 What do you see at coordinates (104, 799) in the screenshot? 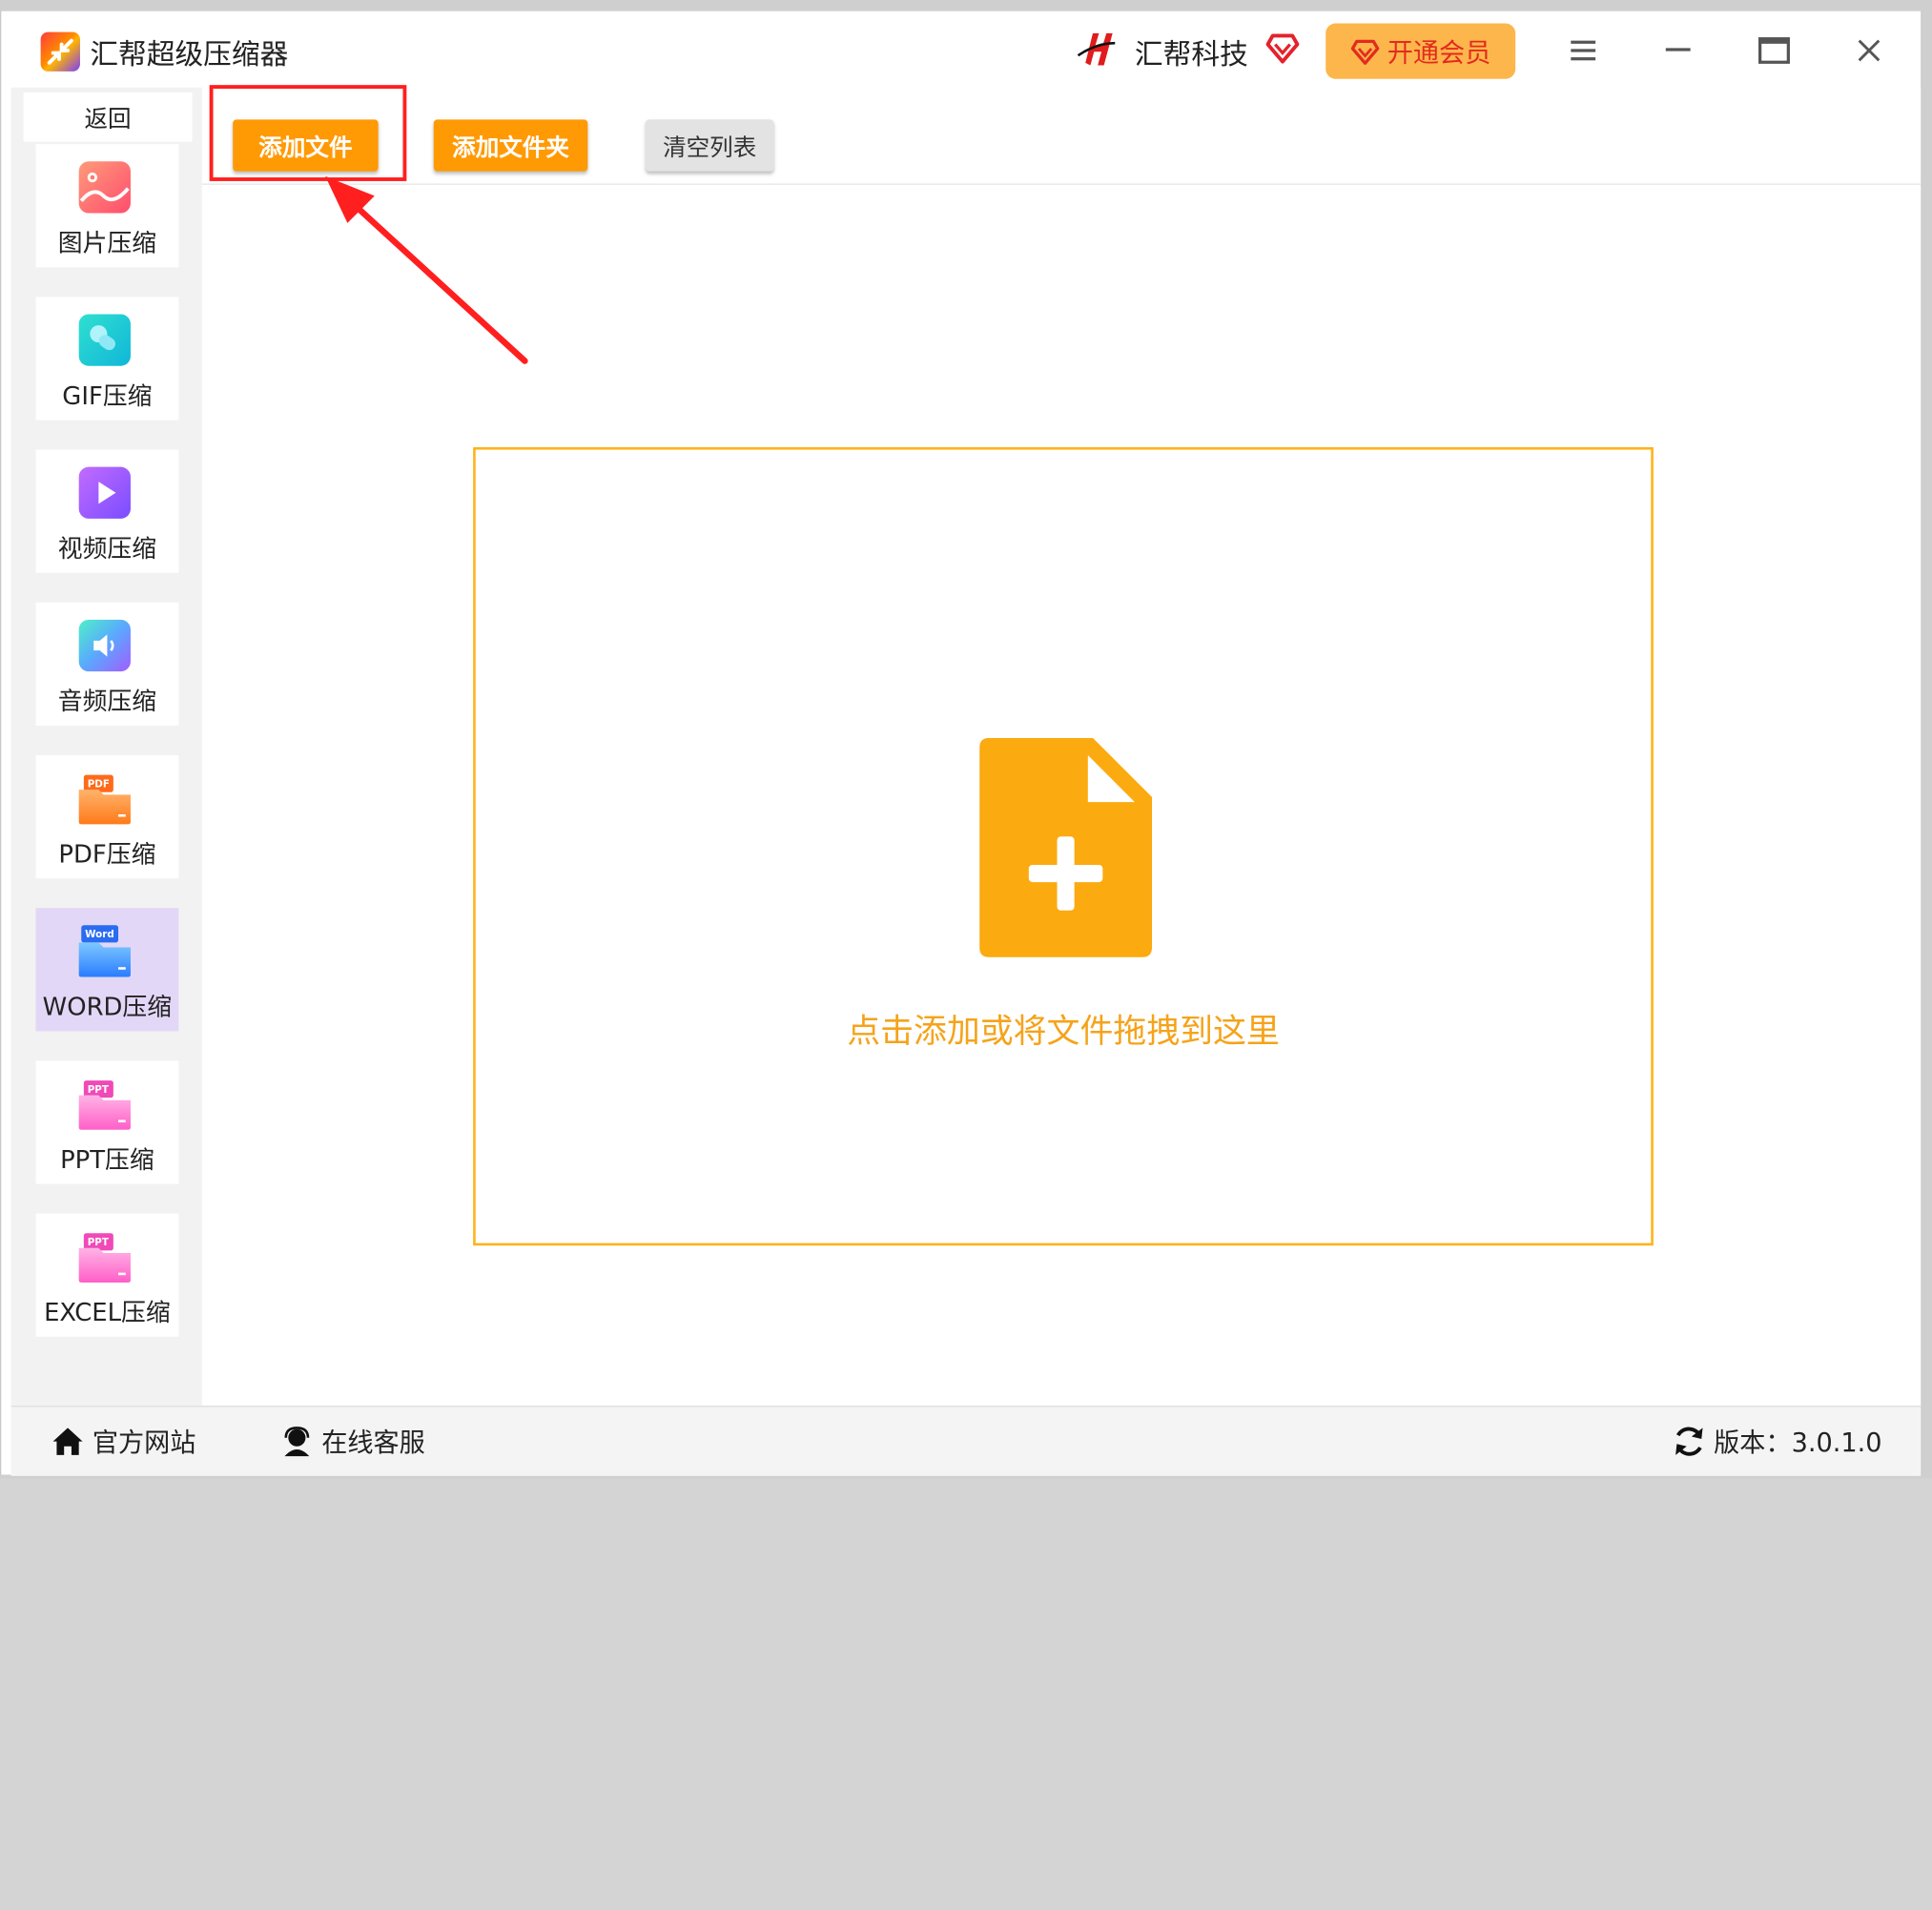
I see `pdf-folder-icon: PDF` at bounding box center [104, 799].